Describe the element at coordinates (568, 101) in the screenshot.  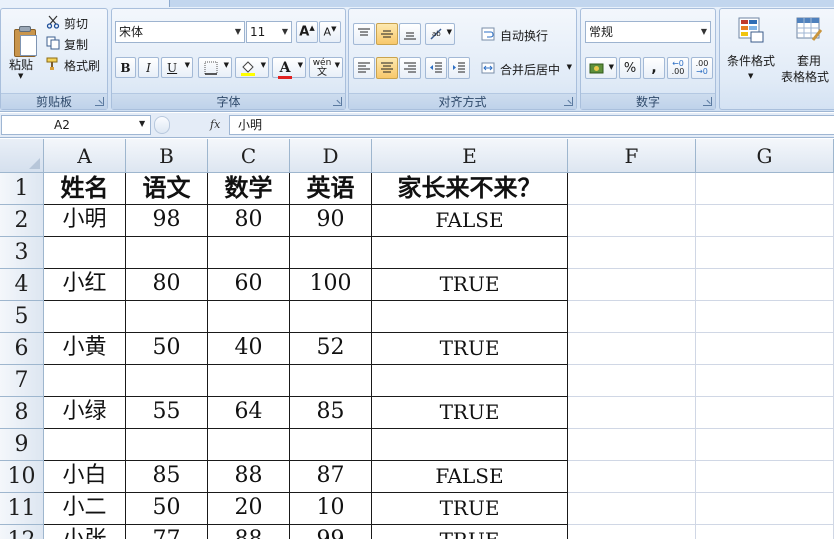
I see `alignment-launcher-icon` at that location.